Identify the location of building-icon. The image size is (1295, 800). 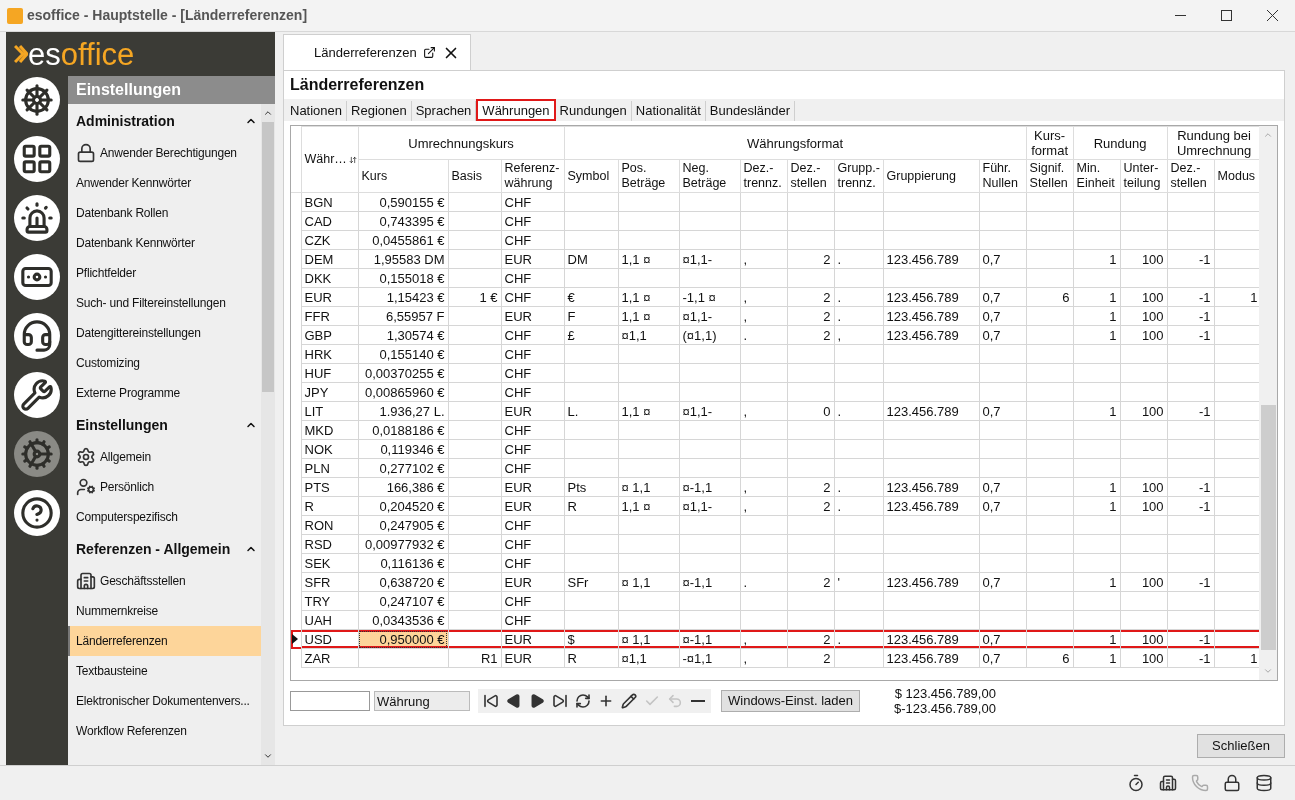
(1168, 783).